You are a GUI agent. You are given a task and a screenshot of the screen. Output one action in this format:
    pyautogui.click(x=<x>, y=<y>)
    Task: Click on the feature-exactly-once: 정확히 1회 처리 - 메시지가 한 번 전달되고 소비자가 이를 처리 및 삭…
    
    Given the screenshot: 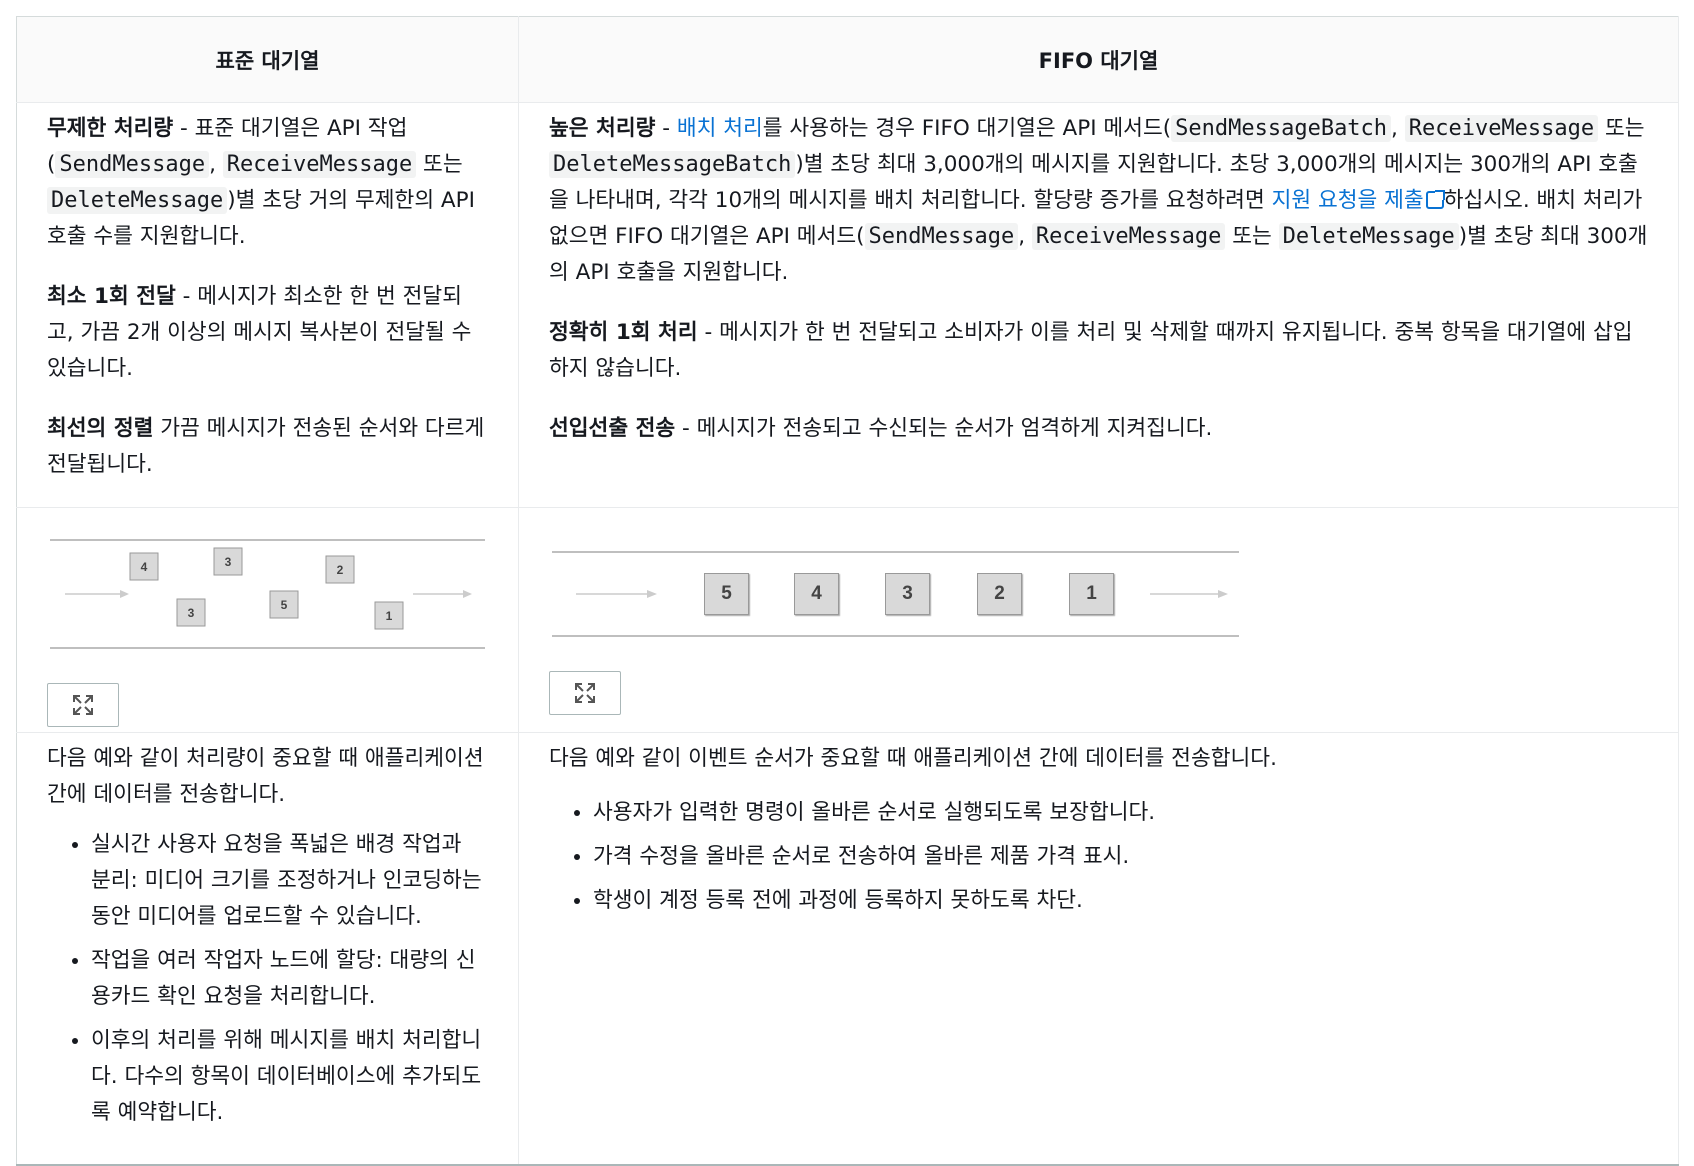 What is the action you would take?
    pyautogui.click(x=1098, y=351)
    